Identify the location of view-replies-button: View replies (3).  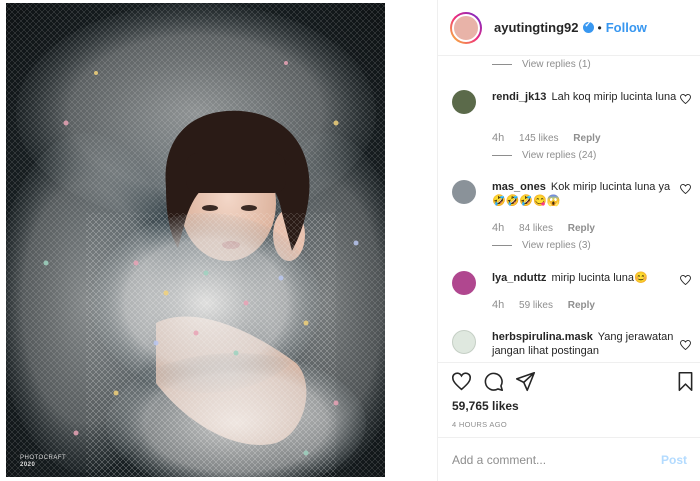
(541, 245).